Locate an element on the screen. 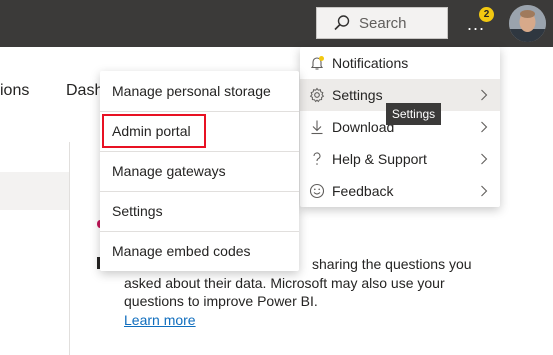  menu-item-label: Notifications is located at coordinates (370, 63).